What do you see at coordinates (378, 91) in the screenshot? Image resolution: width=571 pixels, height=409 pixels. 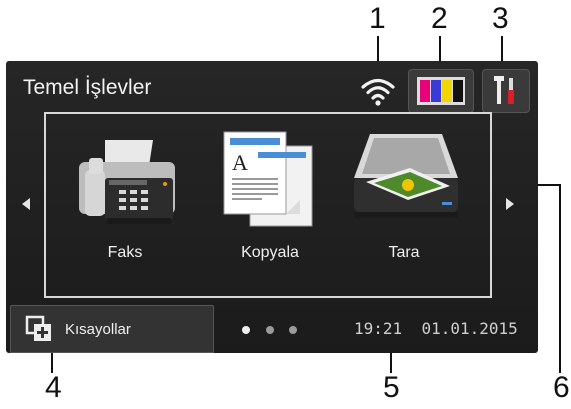 I see `wifi-icon` at bounding box center [378, 91].